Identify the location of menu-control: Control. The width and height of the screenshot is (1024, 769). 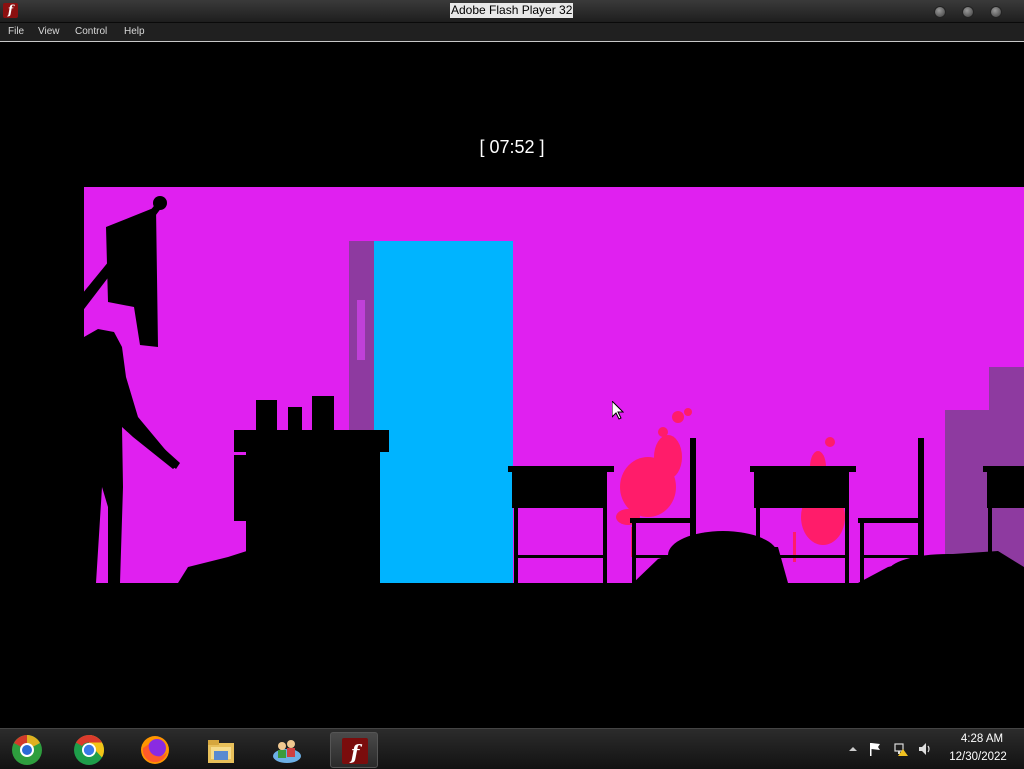
(91, 31).